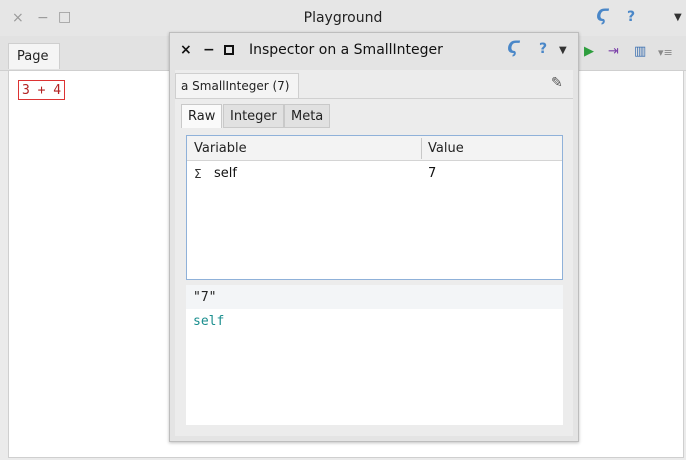  What do you see at coordinates (220, 148) in the screenshot?
I see `column-header-variable: Variable` at bounding box center [220, 148].